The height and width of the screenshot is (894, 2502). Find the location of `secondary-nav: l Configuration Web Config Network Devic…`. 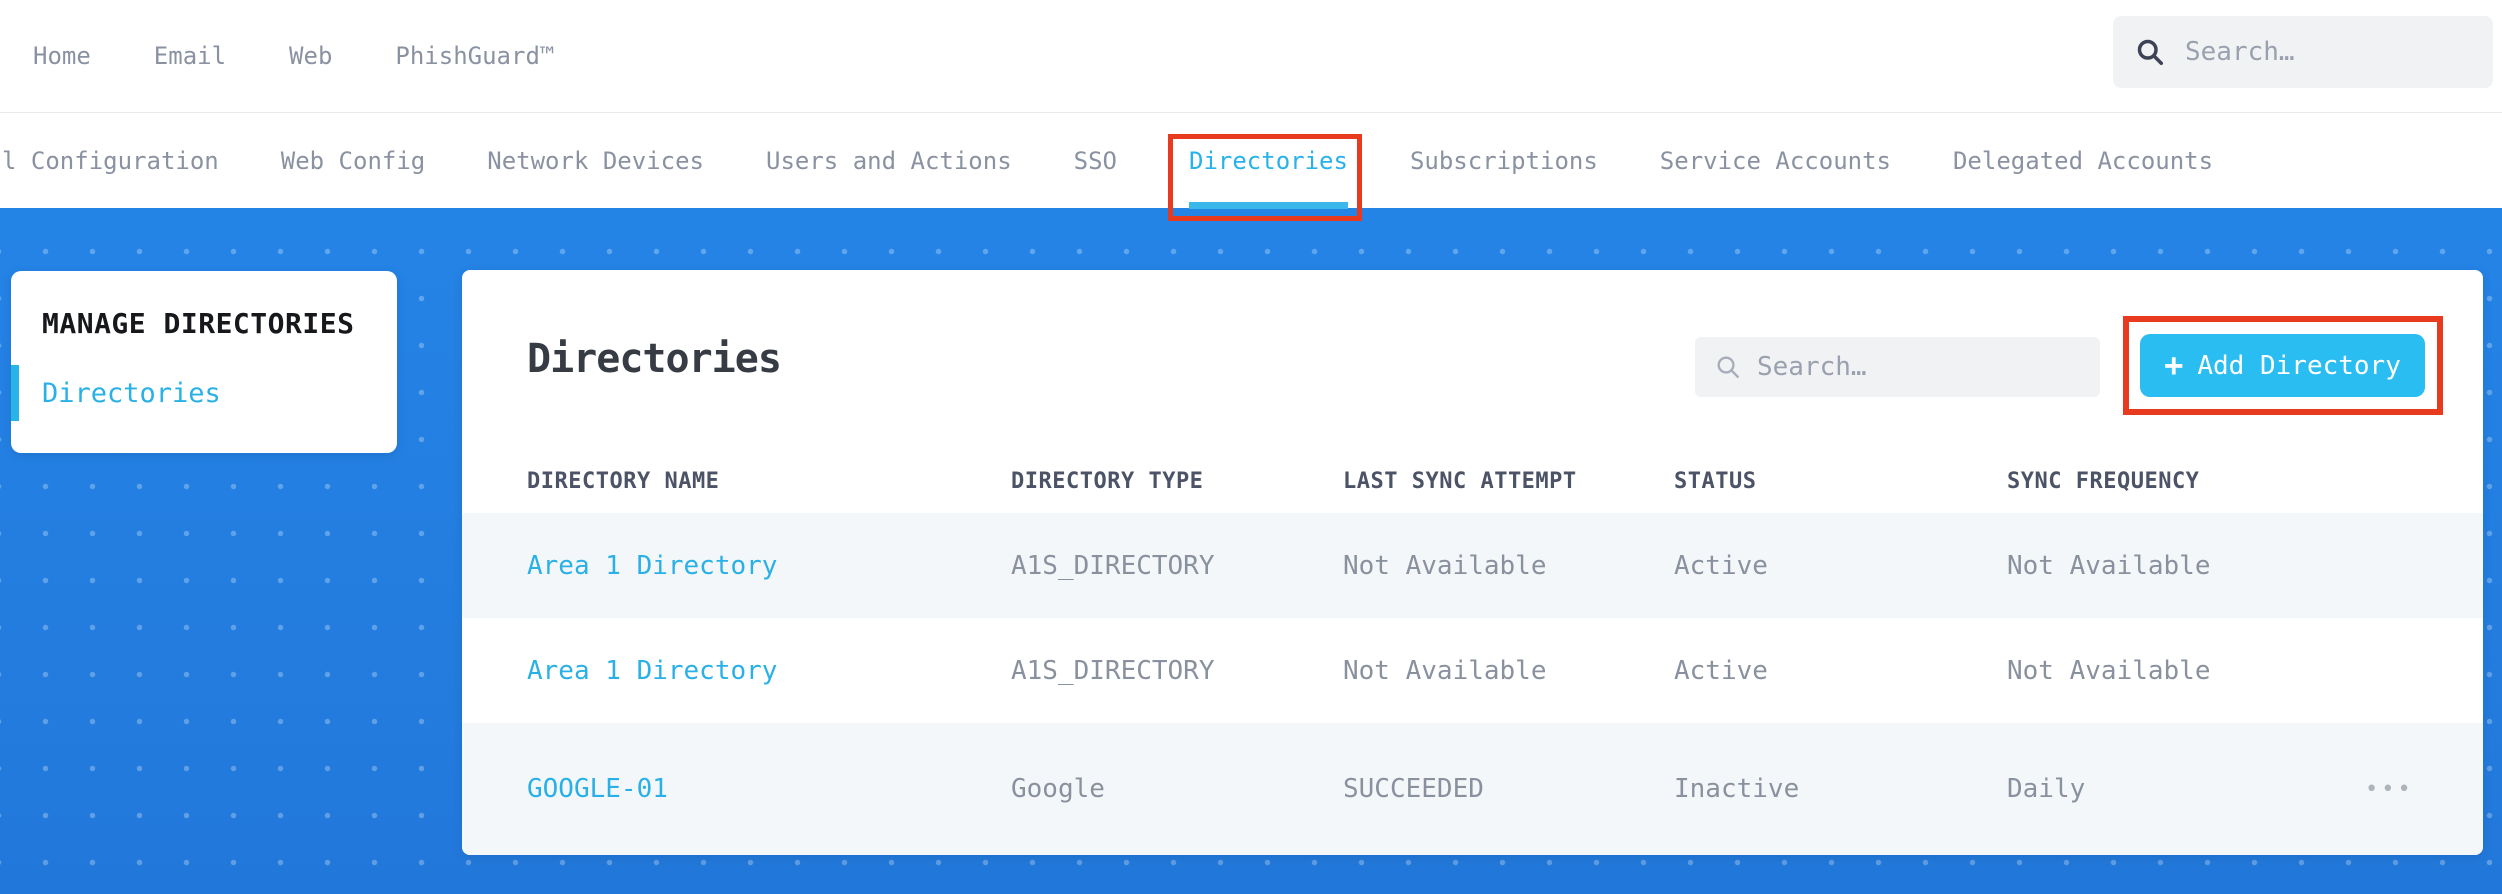

secondary-nav: l Configuration Web Config Network Devic… is located at coordinates (1251, 166).